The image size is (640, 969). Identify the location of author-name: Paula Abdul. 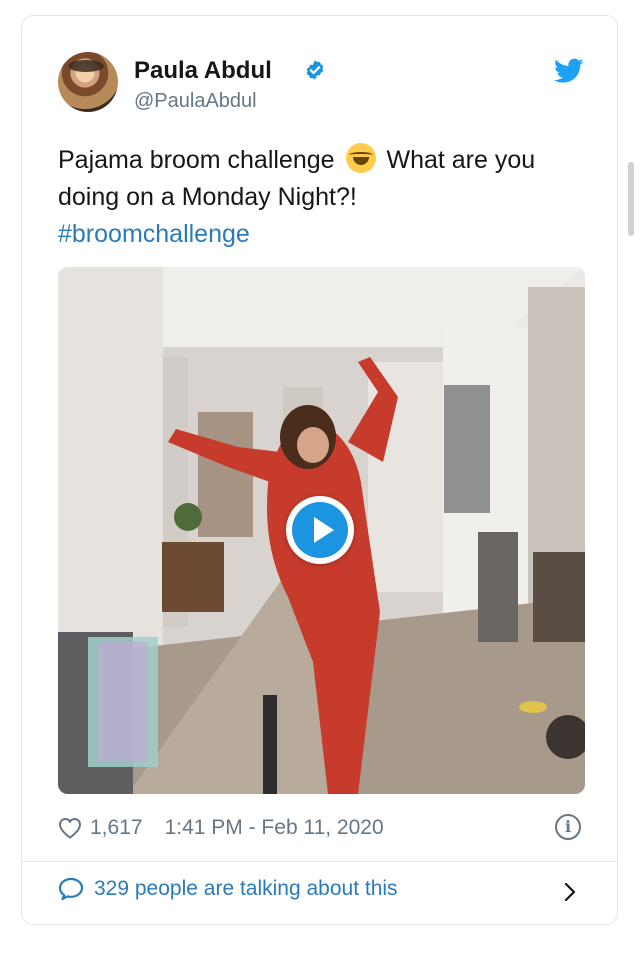
(203, 71).